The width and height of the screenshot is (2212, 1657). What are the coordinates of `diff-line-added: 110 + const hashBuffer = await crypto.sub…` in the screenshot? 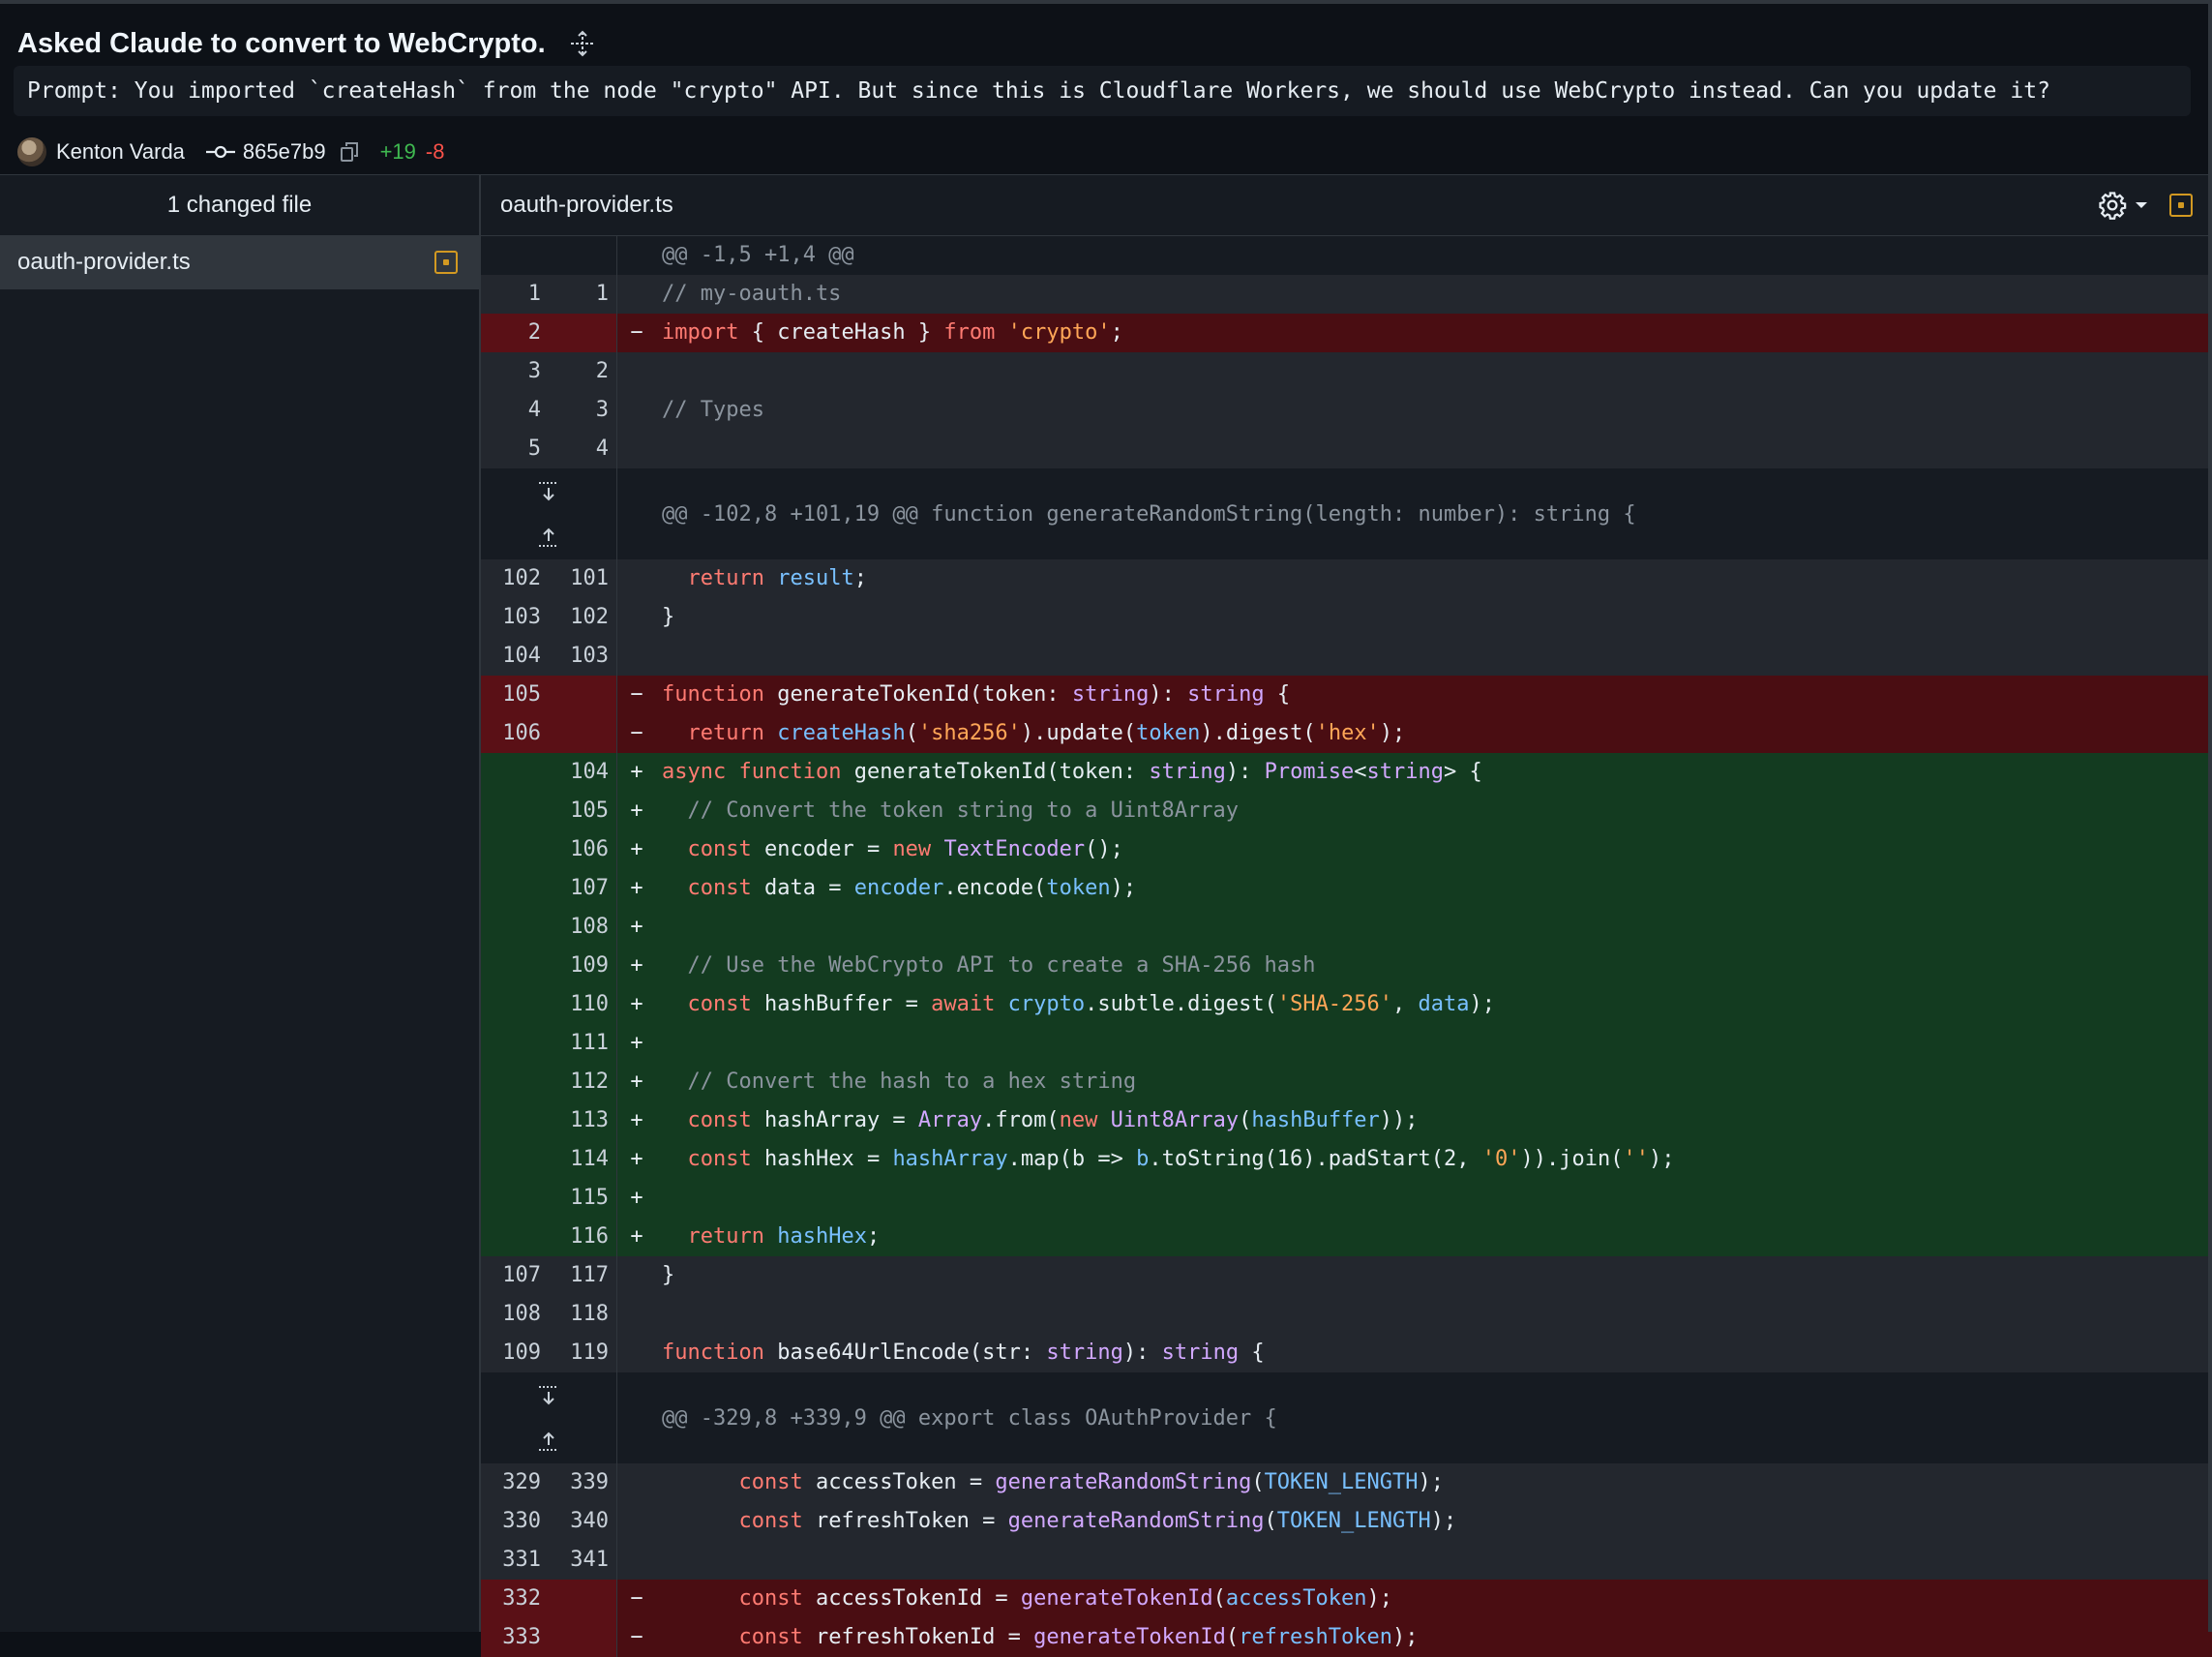 It's located at (1346, 1005).